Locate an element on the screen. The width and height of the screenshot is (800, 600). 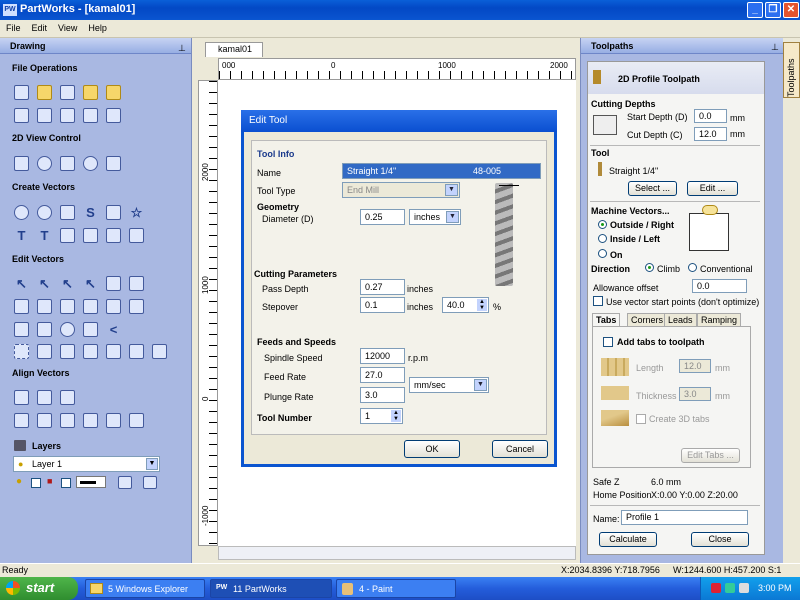
distribute-v-icon is located at coordinates (136, 420).